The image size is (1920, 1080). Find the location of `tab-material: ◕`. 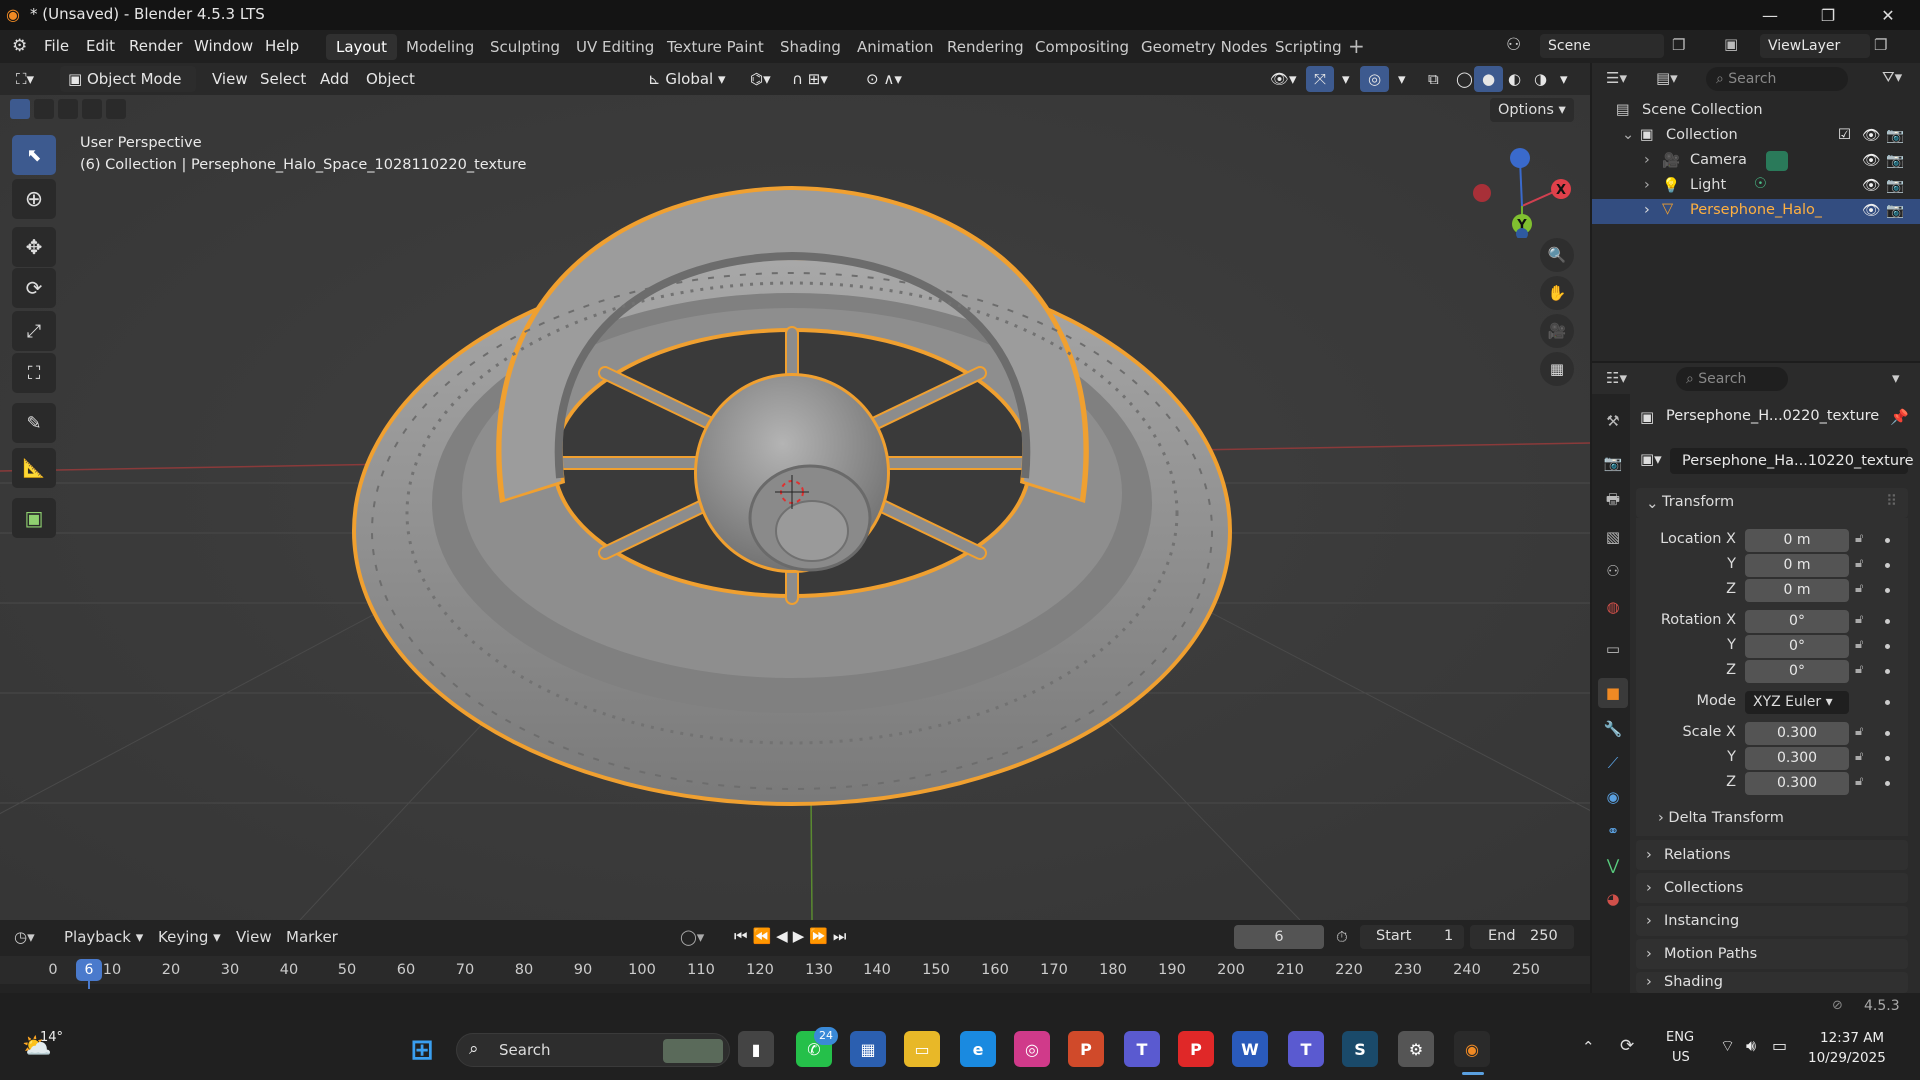

tab-material: ◕ is located at coordinates (1613, 899).